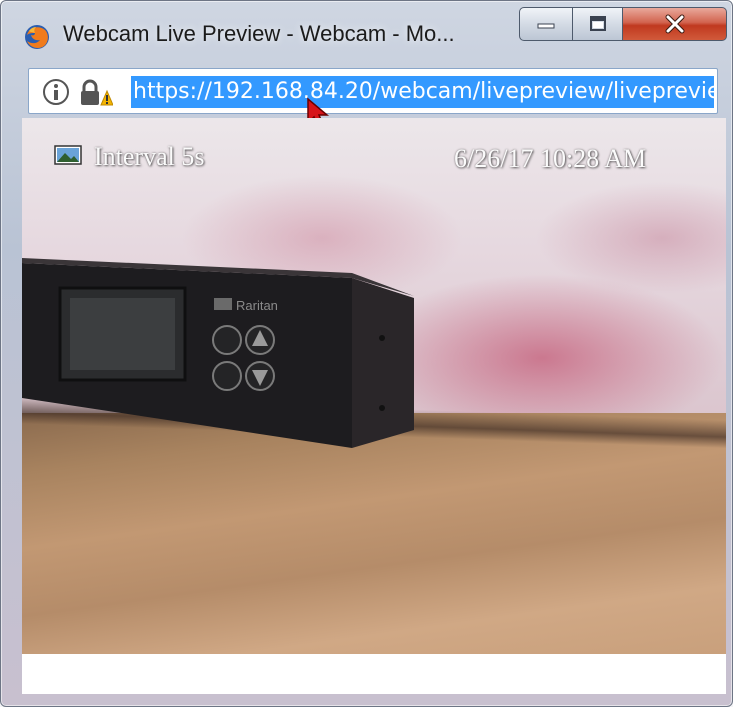 The width and height of the screenshot is (733, 707). I want to click on content-footer, so click(374, 674).